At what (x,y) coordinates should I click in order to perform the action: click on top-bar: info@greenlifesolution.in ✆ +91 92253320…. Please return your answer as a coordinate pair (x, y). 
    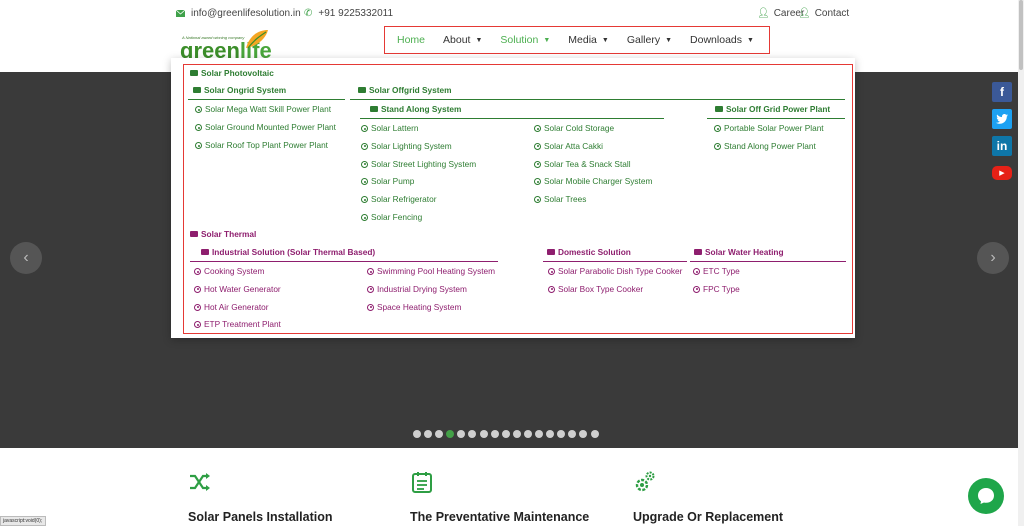
    Looking at the image, I should click on (509, 13).